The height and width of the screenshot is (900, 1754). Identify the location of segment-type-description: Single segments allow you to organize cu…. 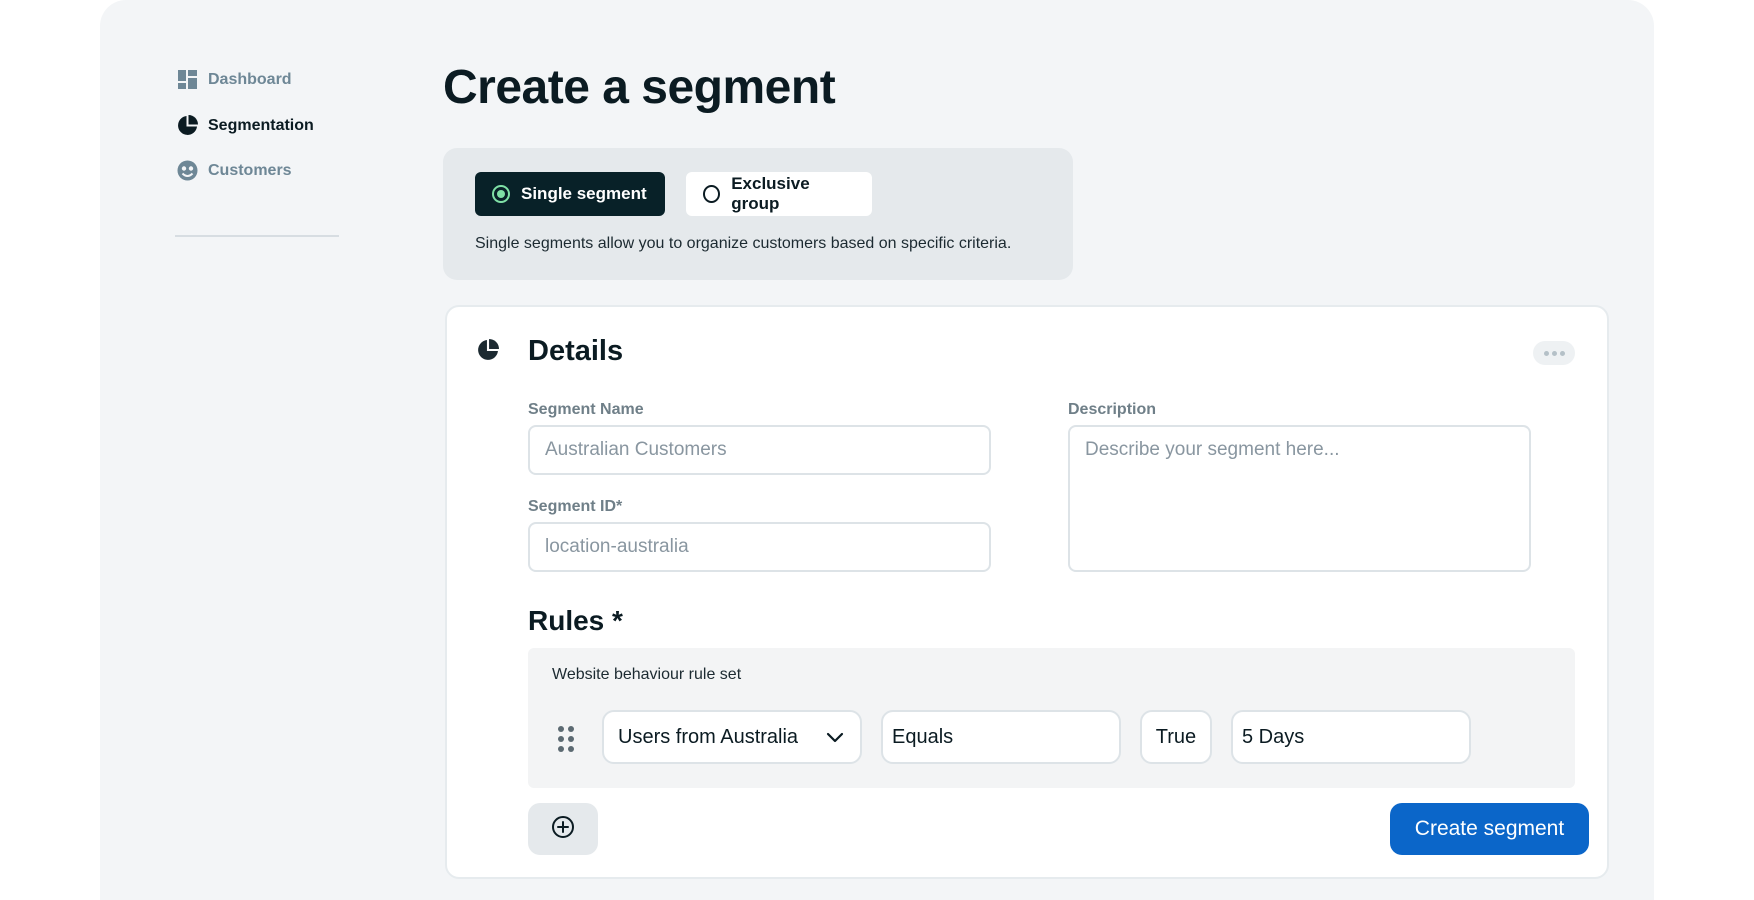
(743, 243).